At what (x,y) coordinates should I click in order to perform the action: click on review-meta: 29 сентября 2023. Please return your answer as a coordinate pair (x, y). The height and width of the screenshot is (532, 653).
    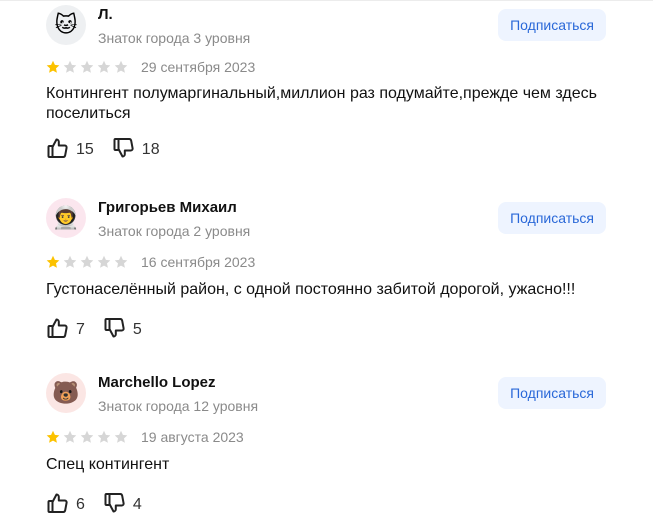
    Looking at the image, I should click on (326, 67).